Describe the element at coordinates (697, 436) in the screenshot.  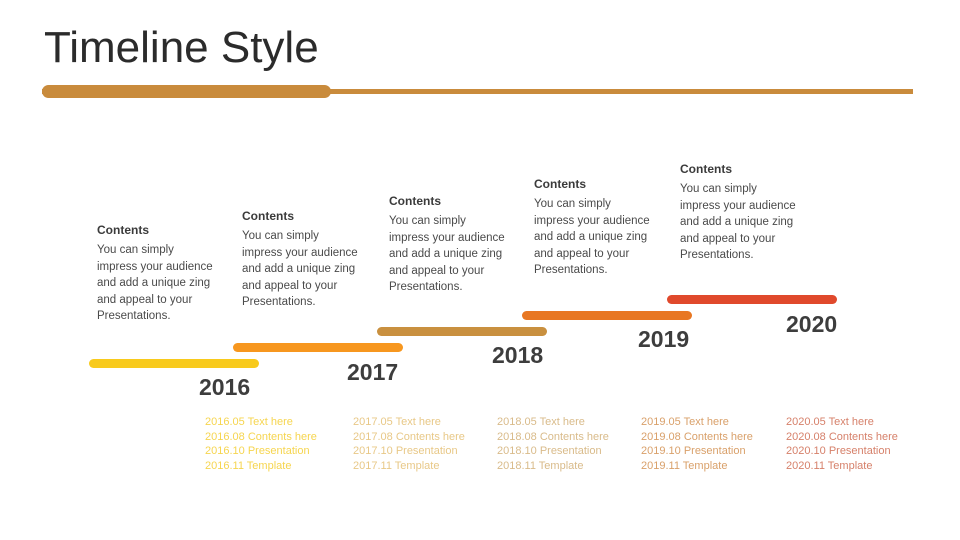
I see `detail-line: 2019.08 Contents here` at that location.